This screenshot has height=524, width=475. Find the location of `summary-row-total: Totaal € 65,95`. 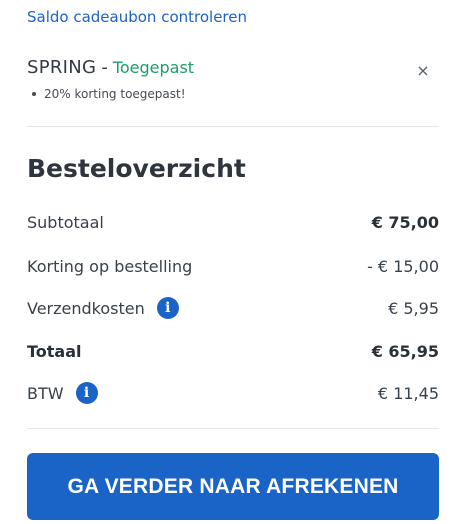

summary-row-total: Totaal € 65,95 is located at coordinates (233, 351).